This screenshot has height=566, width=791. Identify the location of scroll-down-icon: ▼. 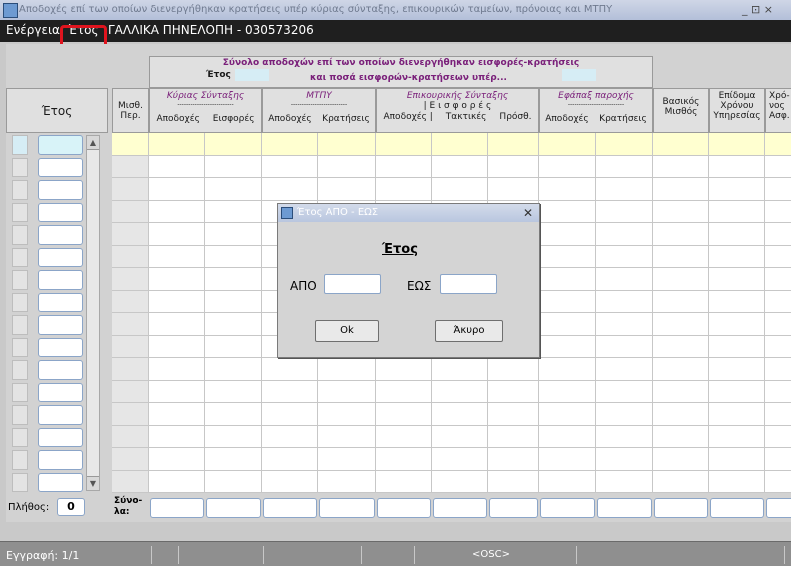
(93, 483).